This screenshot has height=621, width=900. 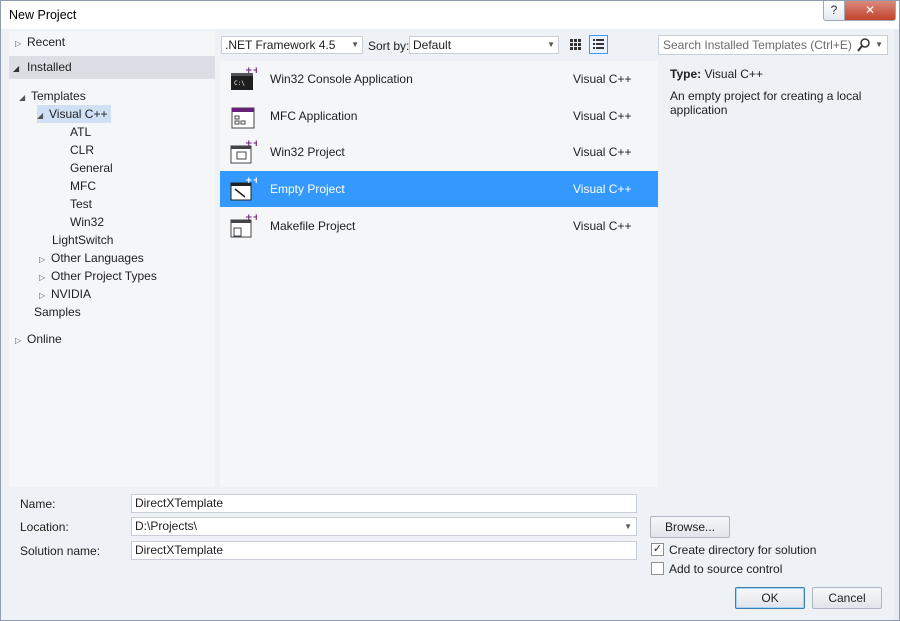 What do you see at coordinates (439, 152) in the screenshot?
I see `template-item: ++ Win32 Project Visual C++` at bounding box center [439, 152].